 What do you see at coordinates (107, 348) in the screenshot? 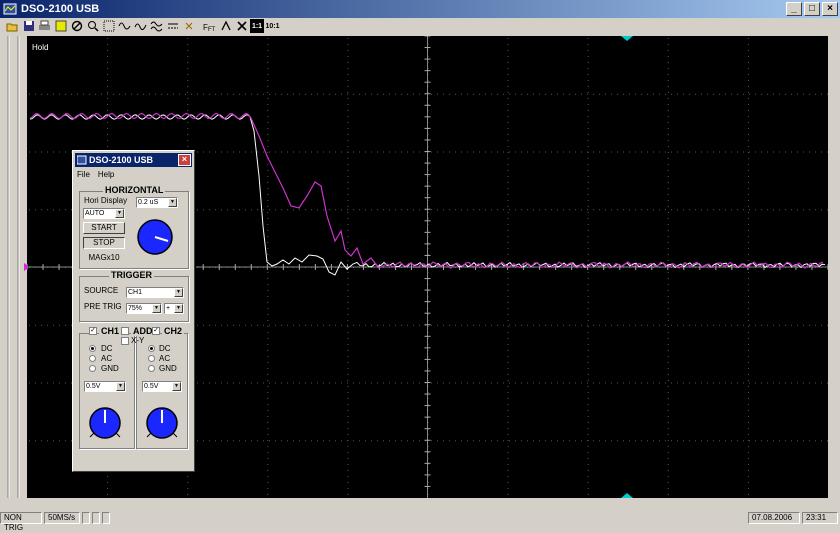
I see `ch1-dc-label: DC` at bounding box center [107, 348].